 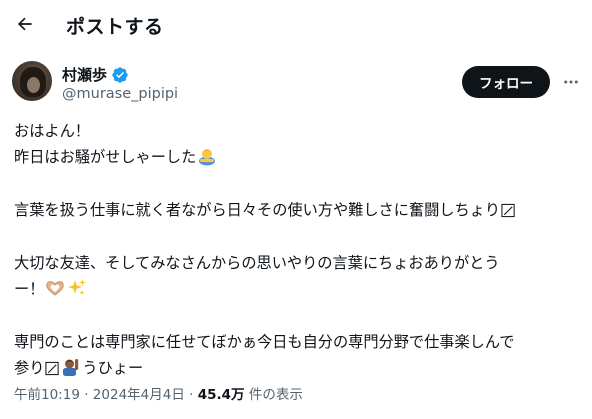 I want to click on back-arrow-icon, so click(x=24, y=24).